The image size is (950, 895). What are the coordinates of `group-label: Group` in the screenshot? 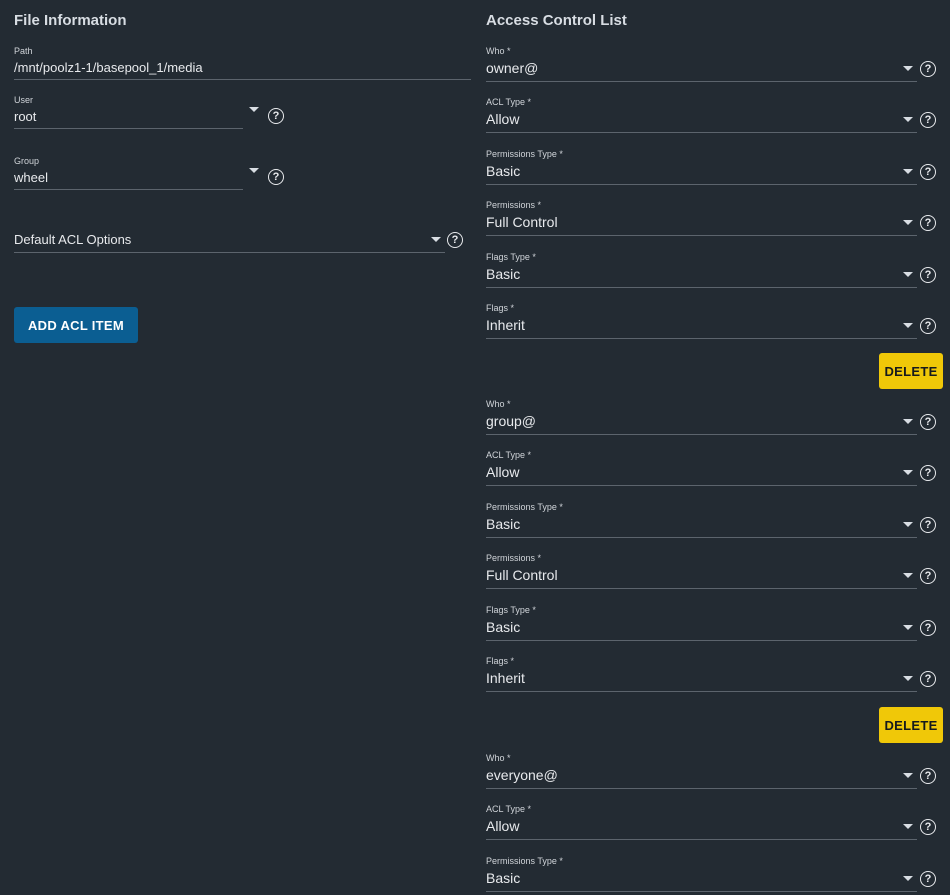 It's located at (27, 161).